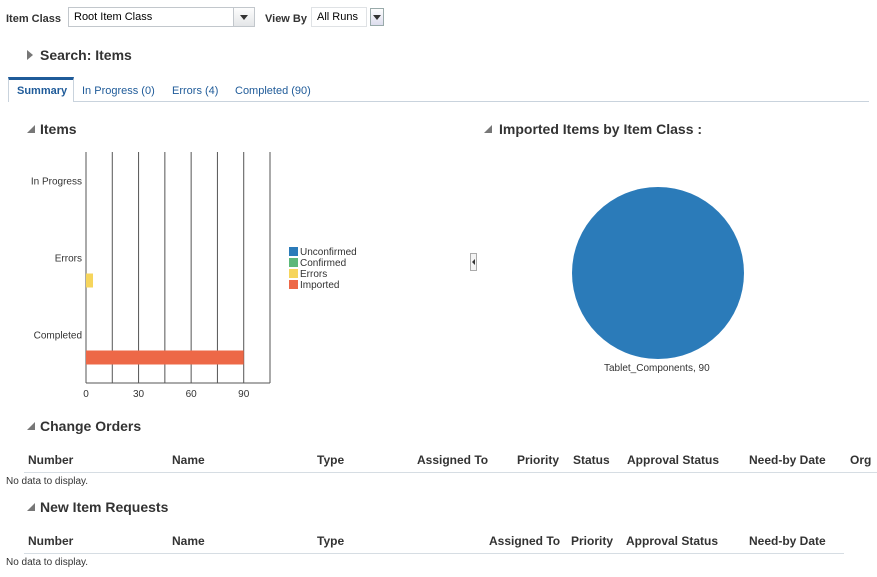 The height and width of the screenshot is (577, 877). What do you see at coordinates (323, 252) in the screenshot?
I see `legend-item: Unconfirmed` at bounding box center [323, 252].